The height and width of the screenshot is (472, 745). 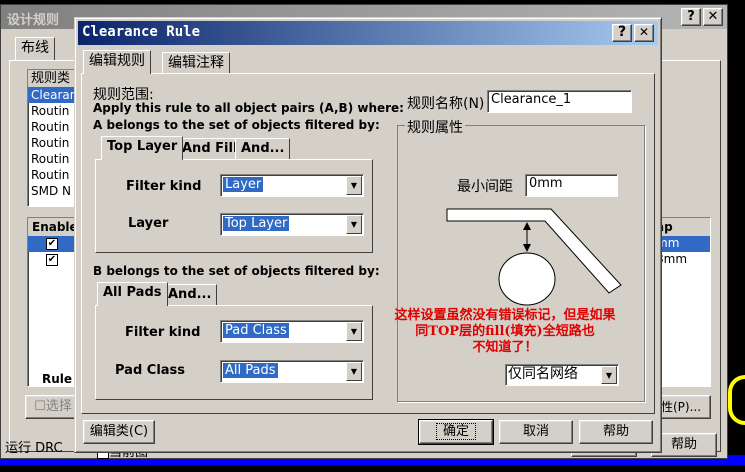 I want to click on ok-button: 确定, so click(x=456, y=432).